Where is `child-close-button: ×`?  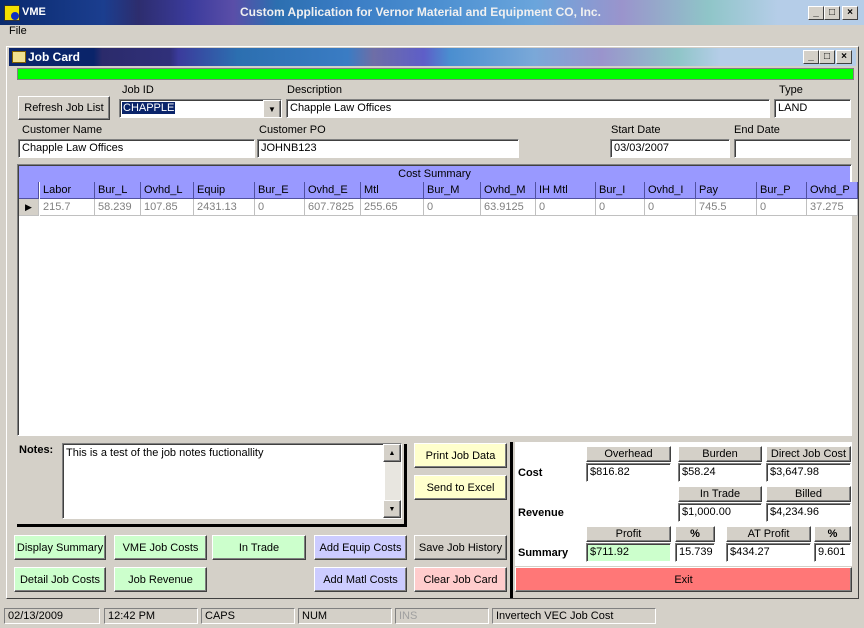 child-close-button: × is located at coordinates (844, 57).